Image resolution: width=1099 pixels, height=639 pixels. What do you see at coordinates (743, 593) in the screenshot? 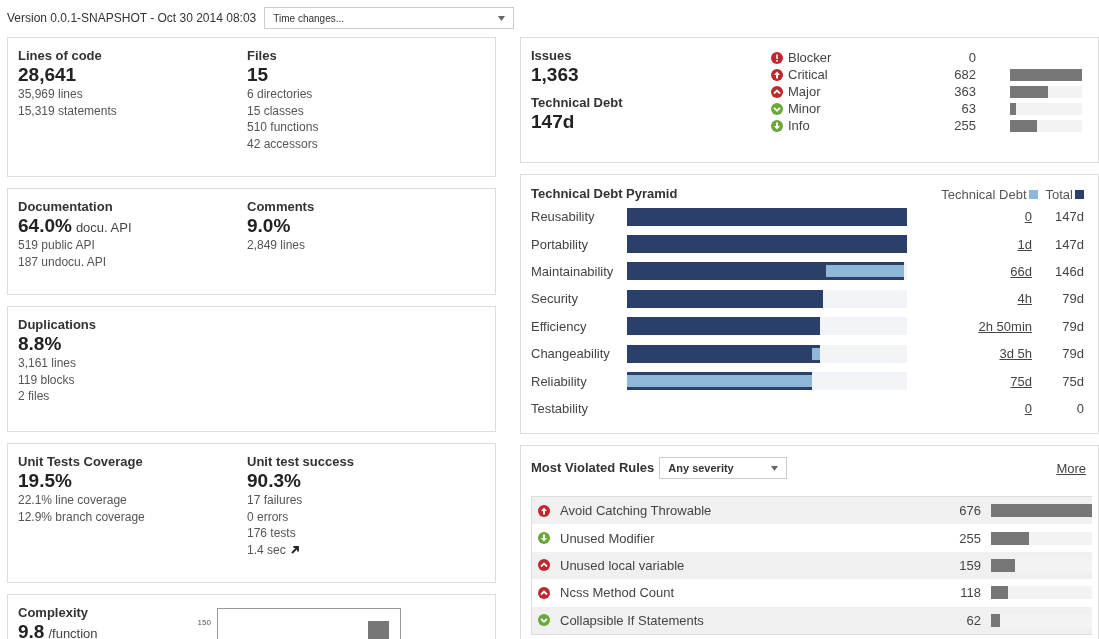
I see `rule-name: Ncss Method Count` at bounding box center [743, 593].